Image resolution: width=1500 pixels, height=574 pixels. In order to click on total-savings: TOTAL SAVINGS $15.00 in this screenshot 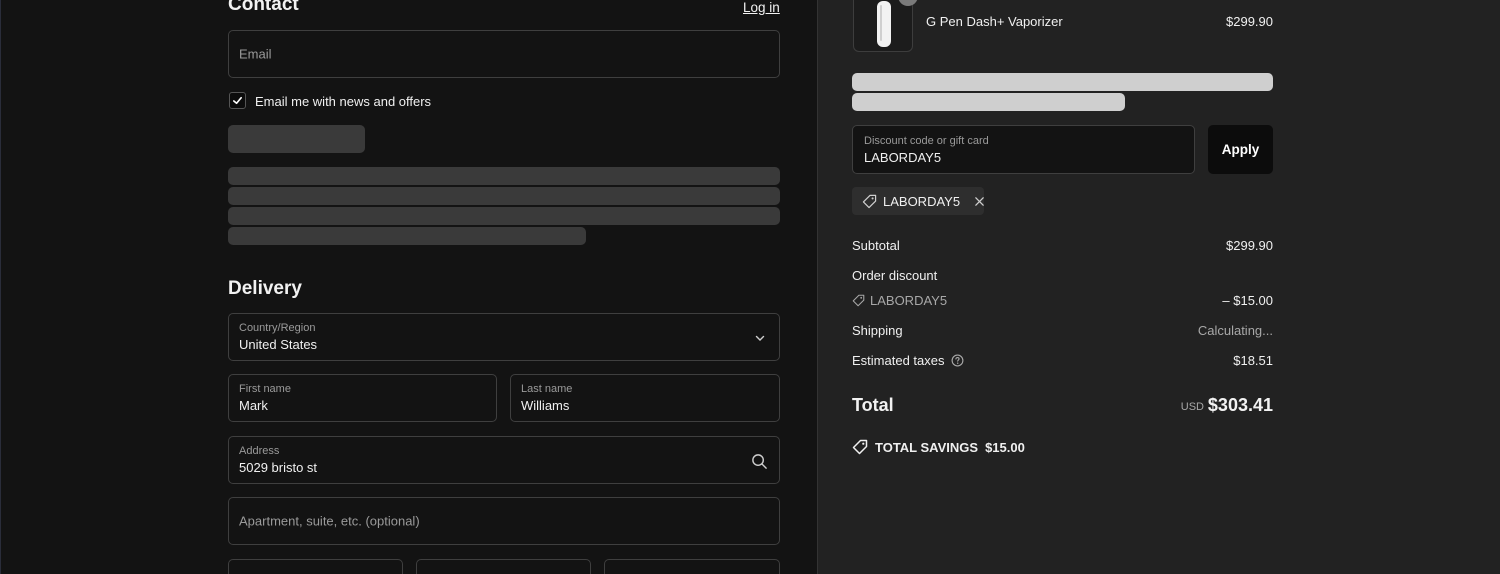, I will do `click(938, 447)`.